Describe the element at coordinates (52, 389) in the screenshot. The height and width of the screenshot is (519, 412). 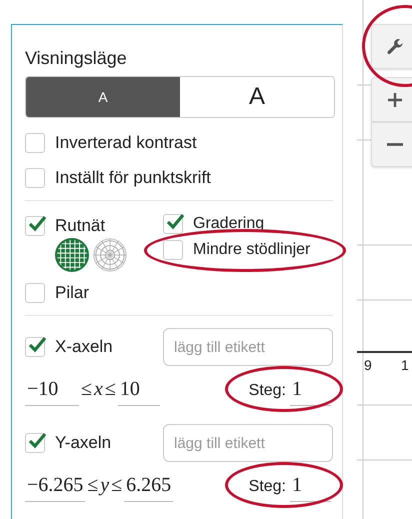
I see `min-value: −10` at that location.